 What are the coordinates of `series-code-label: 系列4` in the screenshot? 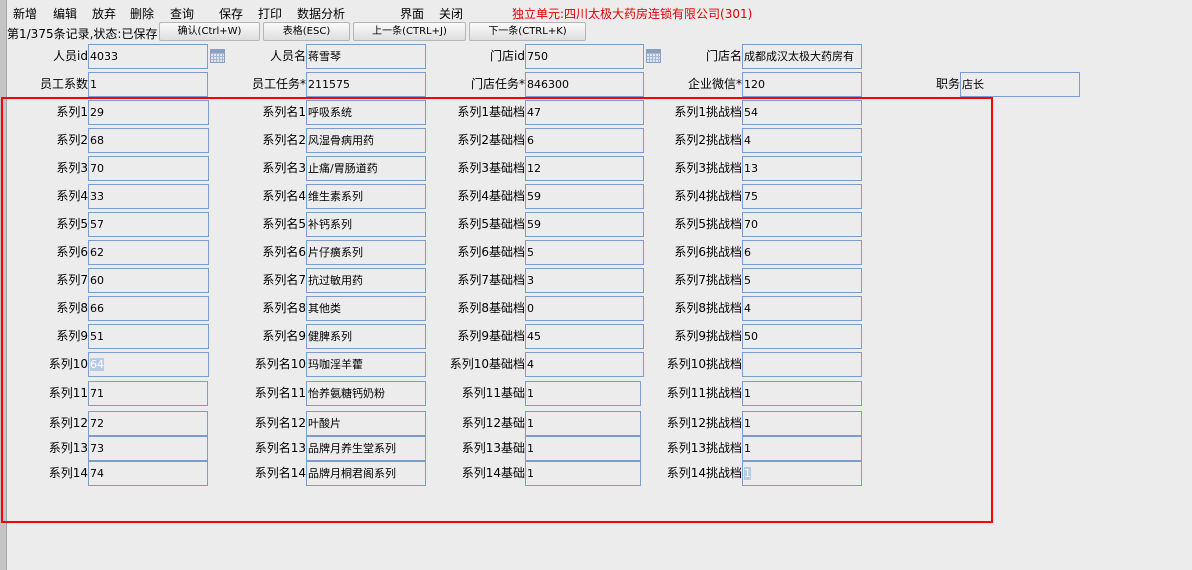 It's located at (72, 196).